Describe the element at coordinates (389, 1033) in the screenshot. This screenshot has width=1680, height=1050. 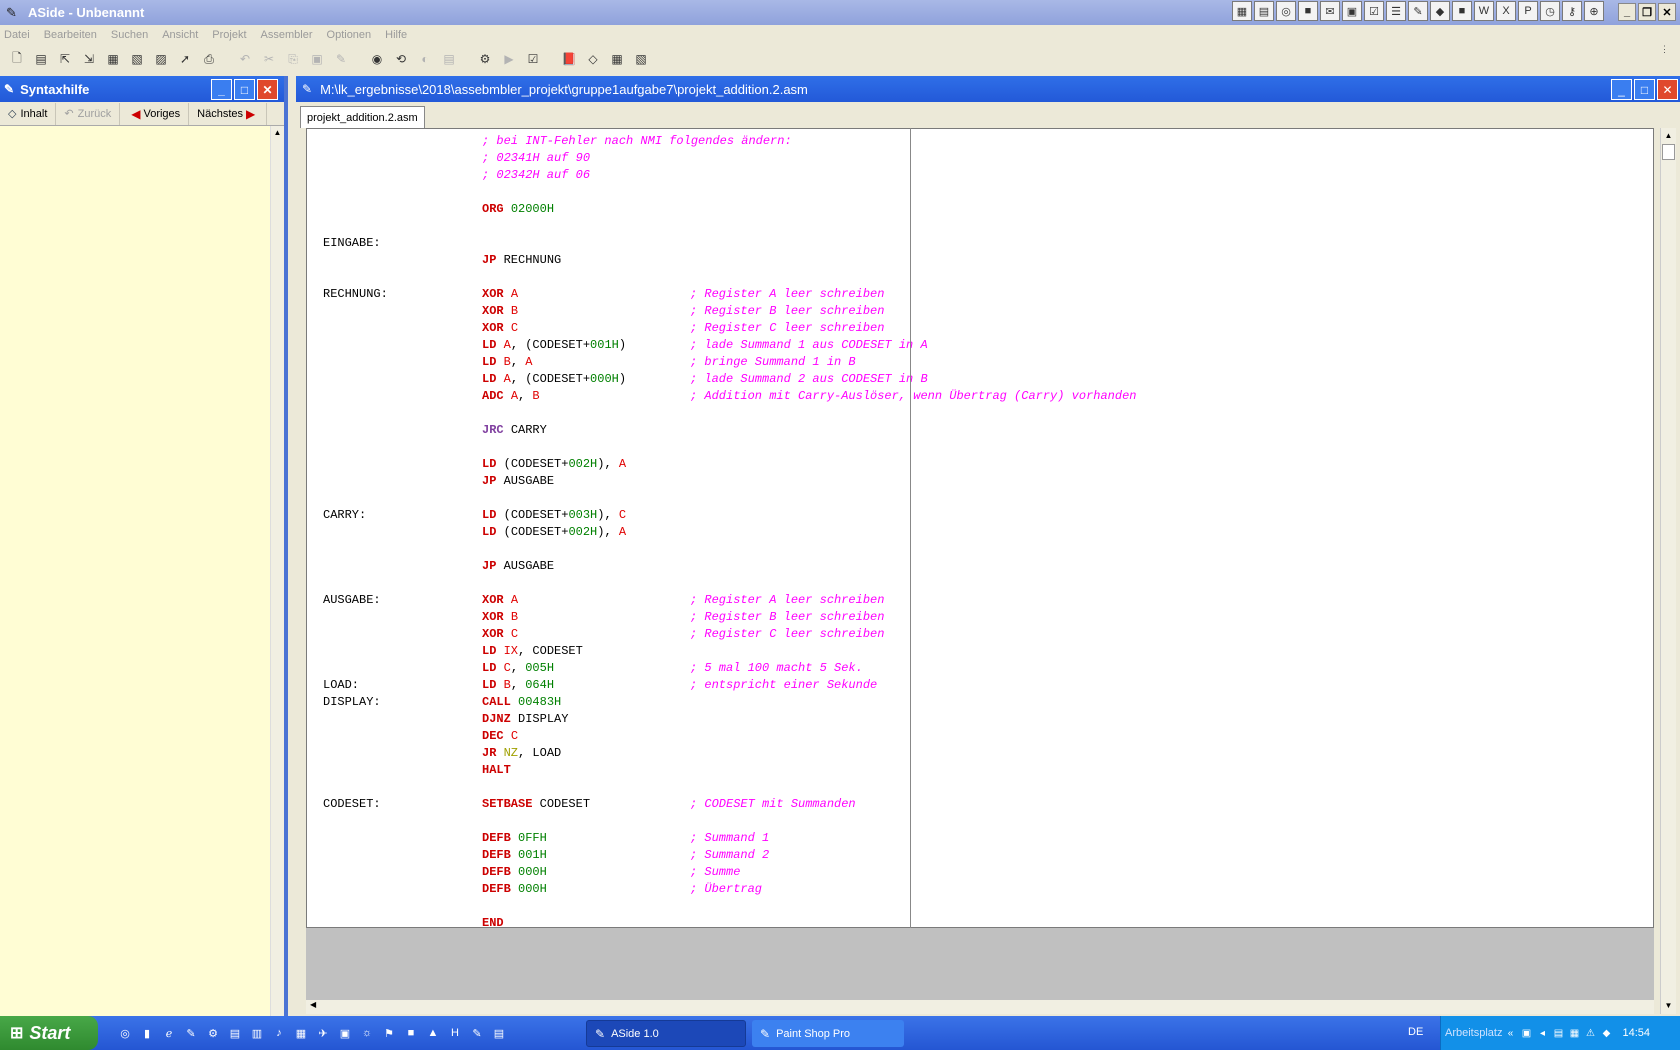
I see `quicklaunch-icon: ⚑` at that location.